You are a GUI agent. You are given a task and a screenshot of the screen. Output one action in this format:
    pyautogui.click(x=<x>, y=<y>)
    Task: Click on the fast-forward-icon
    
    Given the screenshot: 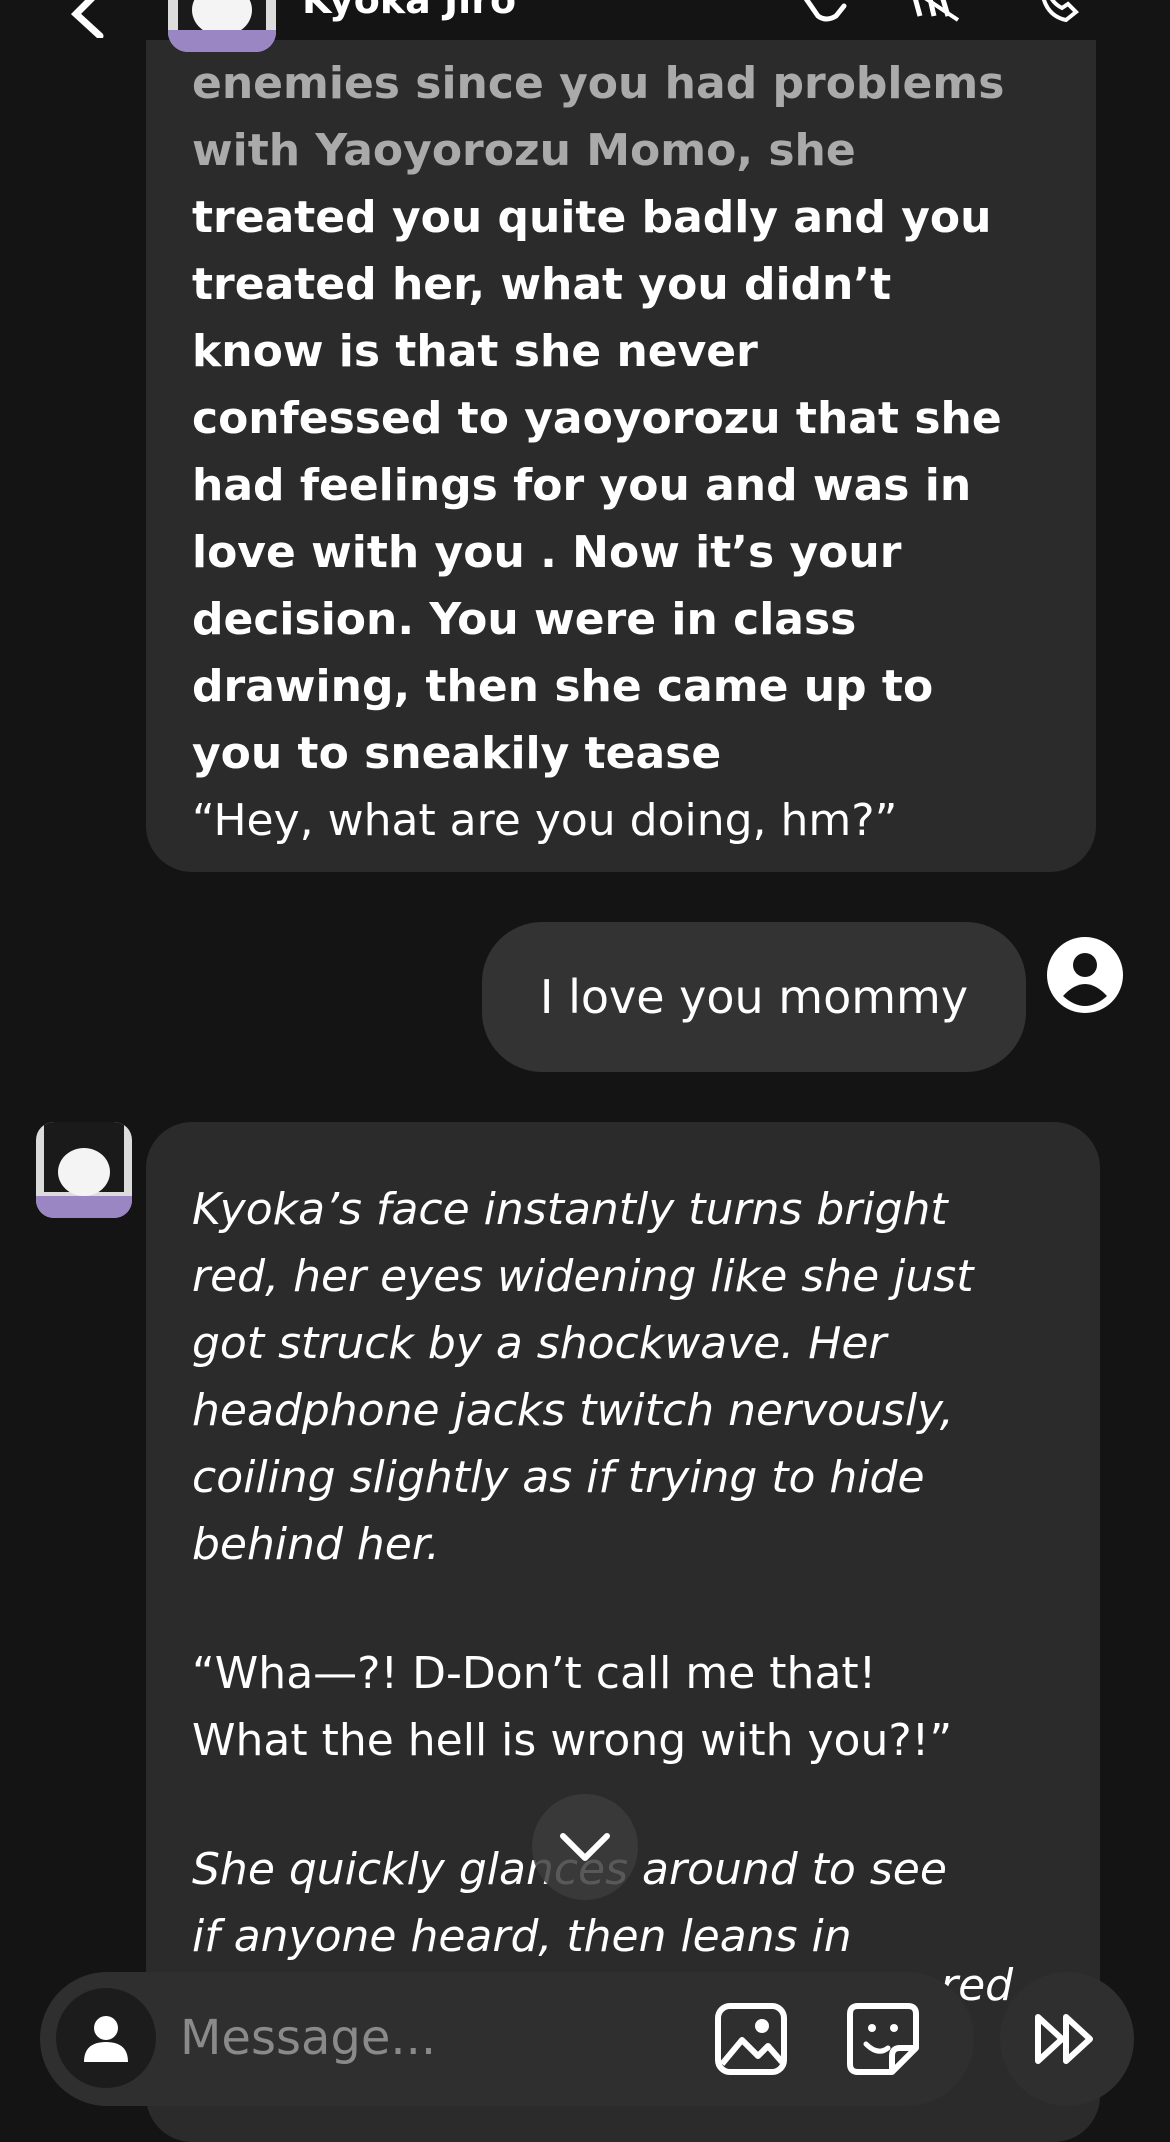 What is the action you would take?
    pyautogui.click(x=1064, y=2039)
    